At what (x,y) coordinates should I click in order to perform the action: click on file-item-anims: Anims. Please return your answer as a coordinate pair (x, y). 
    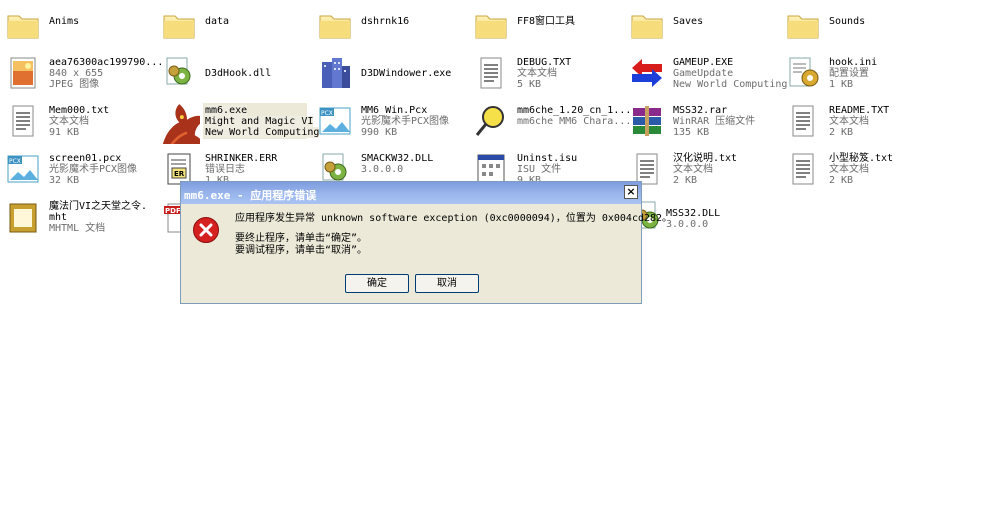
    Looking at the image, I should click on (78, 25).